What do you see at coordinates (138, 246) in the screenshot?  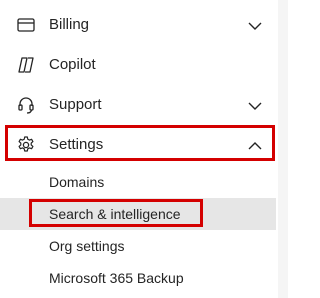 I see `nav-subitem-org-settings: Org settings` at bounding box center [138, 246].